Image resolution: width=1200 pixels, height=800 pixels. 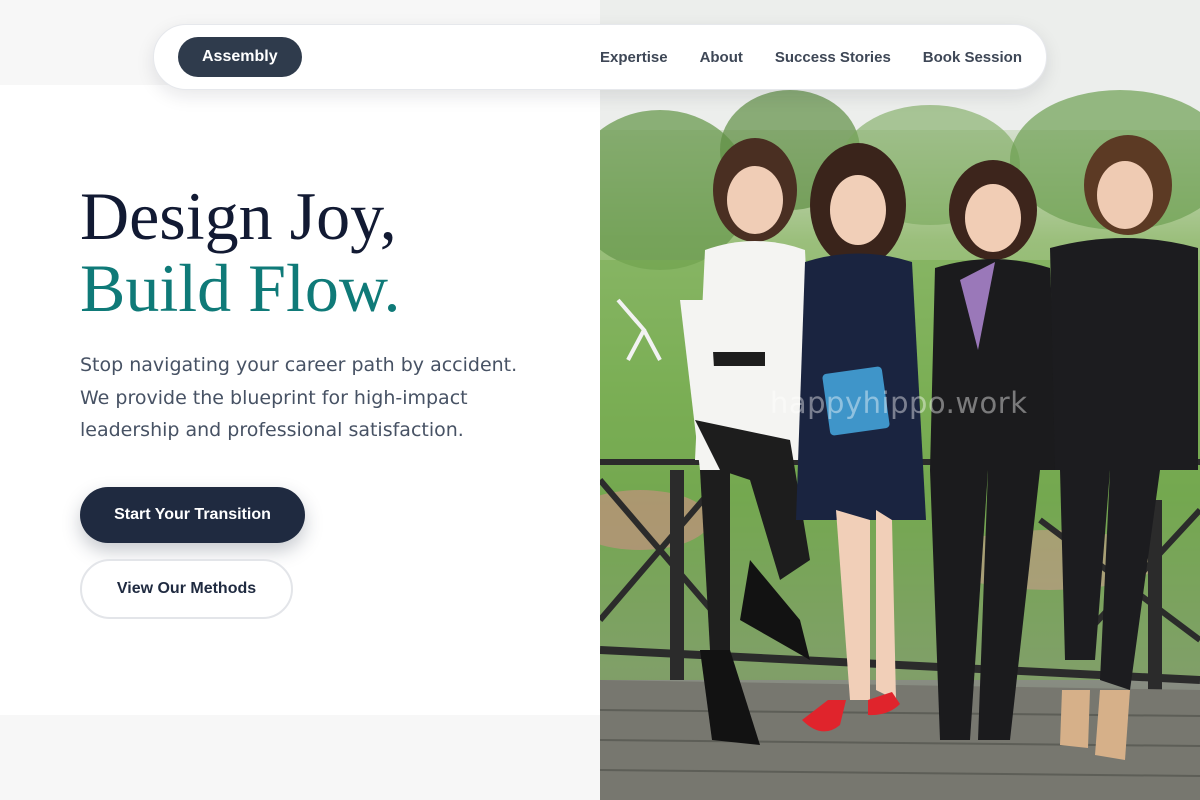 What do you see at coordinates (240, 57) in the screenshot?
I see `brand-logo-button: Assembly` at bounding box center [240, 57].